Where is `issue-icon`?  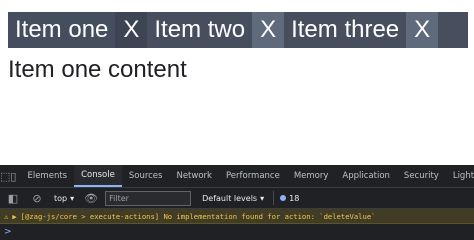 issue-icon is located at coordinates (283, 198).